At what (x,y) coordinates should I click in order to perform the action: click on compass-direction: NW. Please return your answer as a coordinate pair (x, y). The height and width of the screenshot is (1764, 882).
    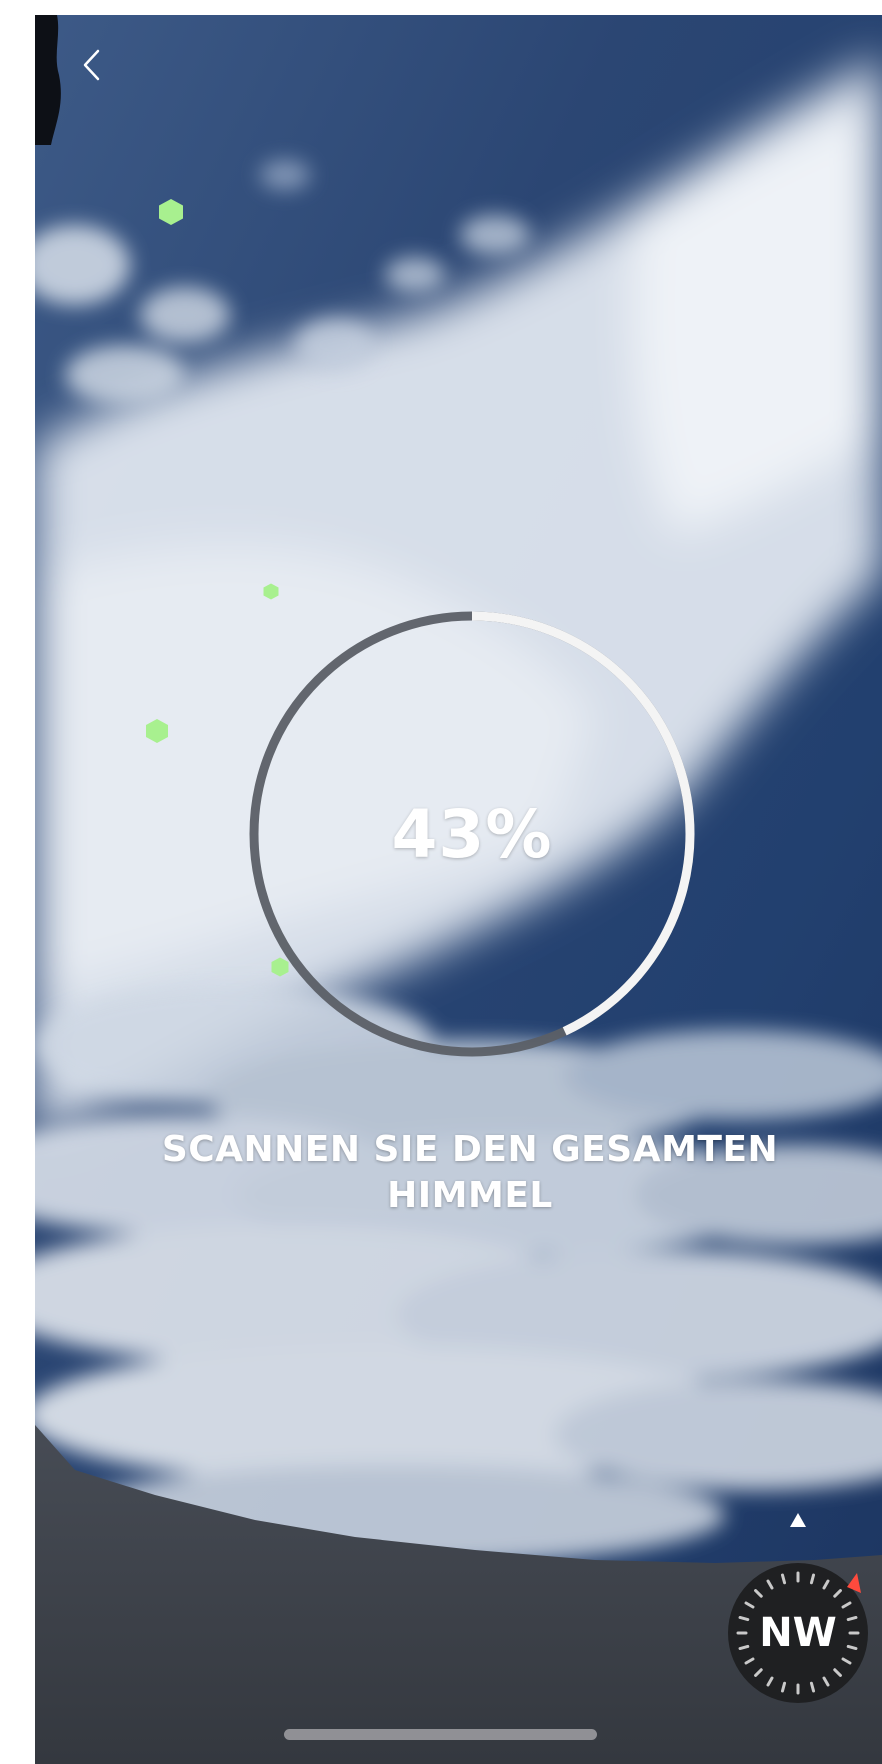
    Looking at the image, I should click on (798, 1633).